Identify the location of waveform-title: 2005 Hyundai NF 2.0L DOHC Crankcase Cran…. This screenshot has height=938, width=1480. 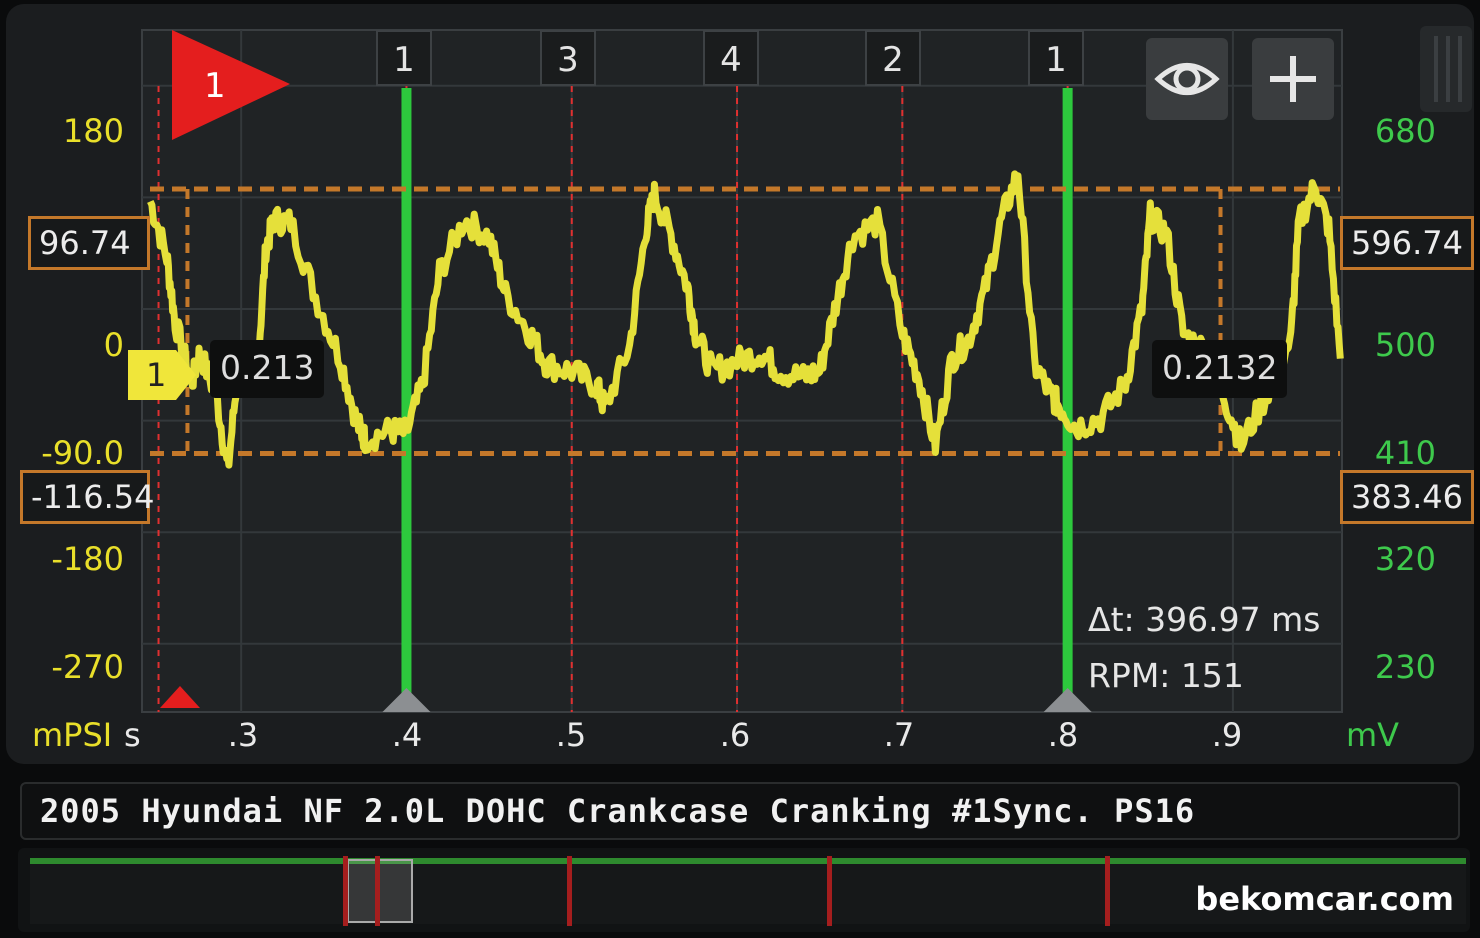
(618, 811).